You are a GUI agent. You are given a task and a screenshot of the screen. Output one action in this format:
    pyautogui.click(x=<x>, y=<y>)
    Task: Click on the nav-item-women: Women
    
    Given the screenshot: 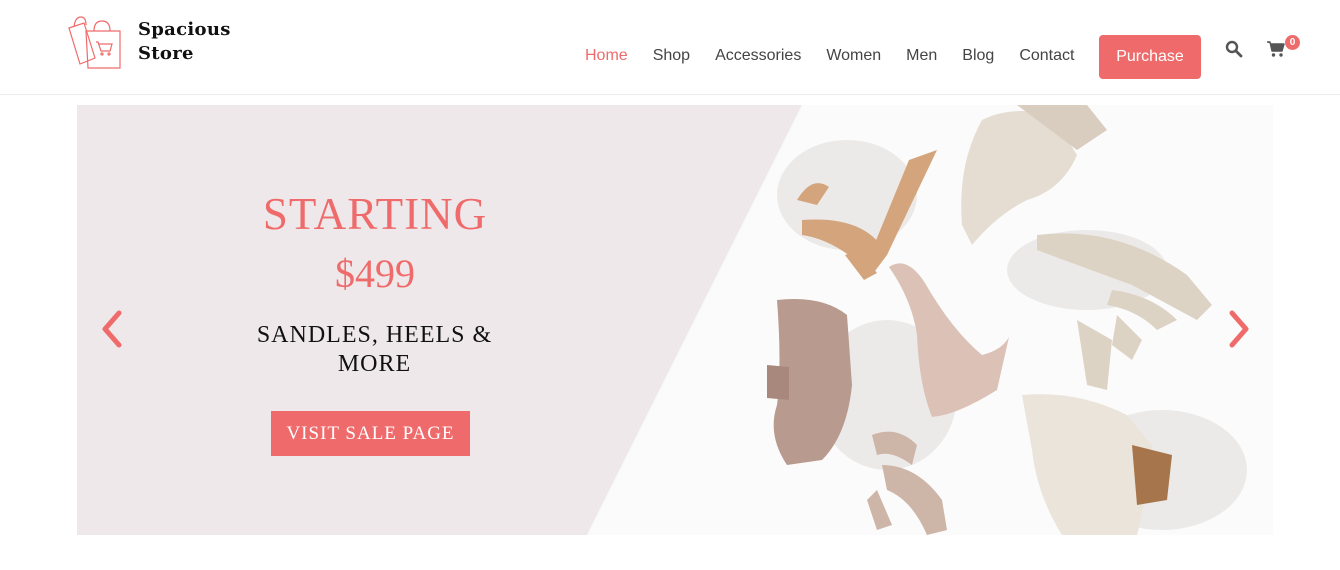 What is the action you would take?
    pyautogui.click(x=853, y=56)
    